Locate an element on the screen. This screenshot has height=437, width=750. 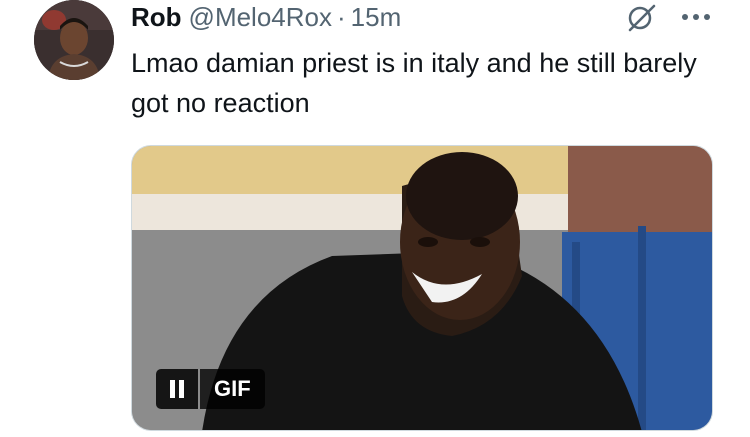
author-handle: @Melo4Rox is located at coordinates (260, 17).